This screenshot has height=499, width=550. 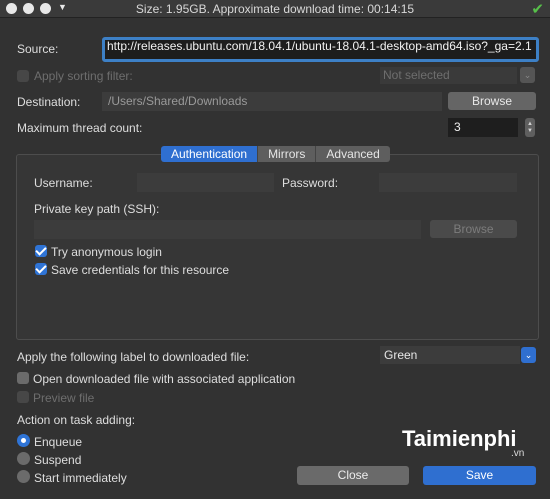 I want to click on destination-browse-button: Browse, so click(x=492, y=101).